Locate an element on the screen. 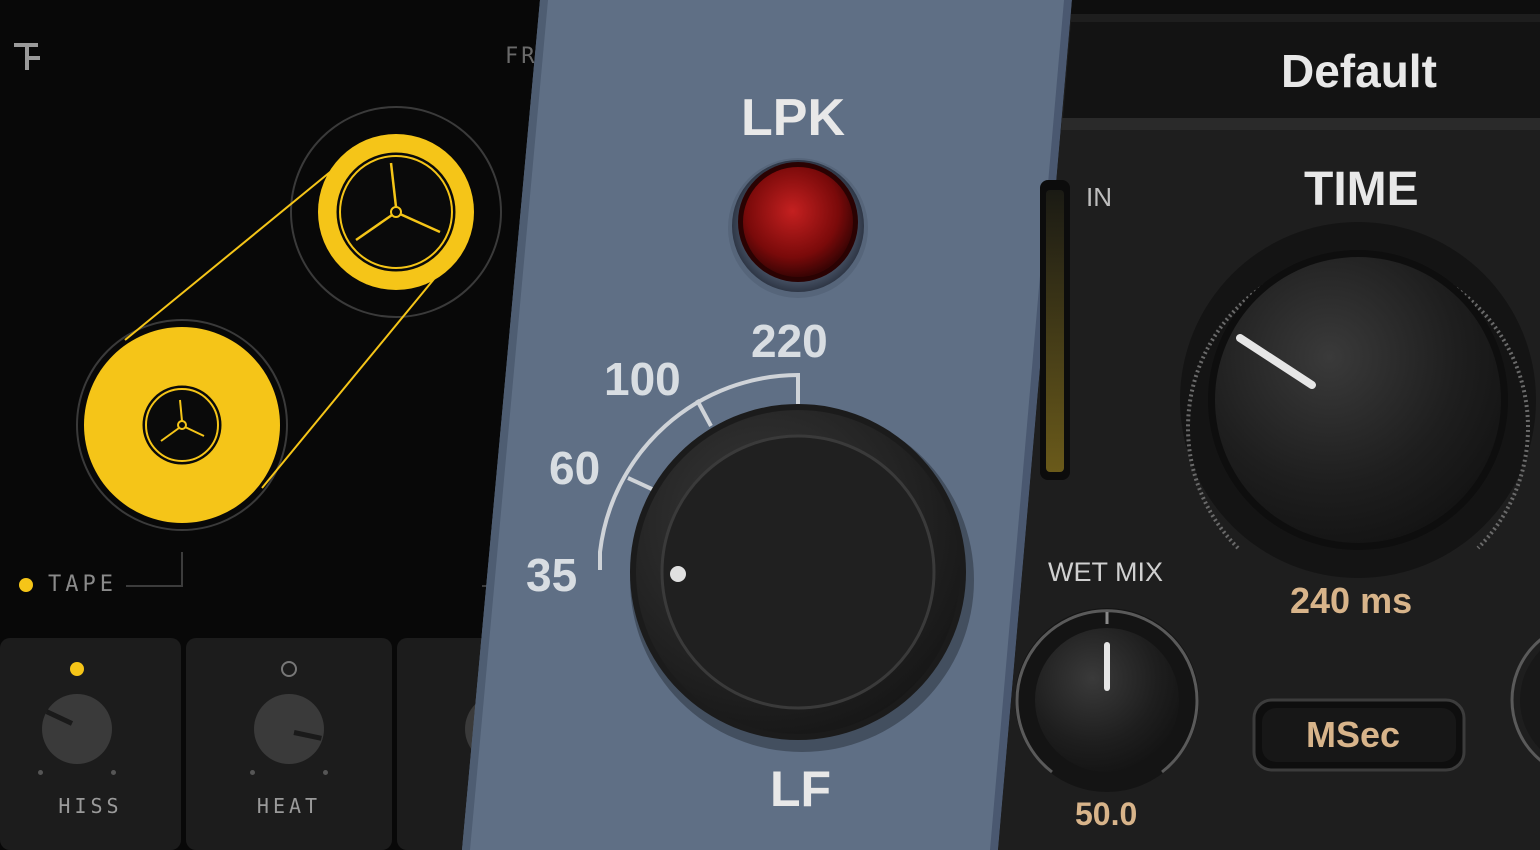 This screenshot has height=850, width=1540. hiss-active-dot is located at coordinates (77, 669).